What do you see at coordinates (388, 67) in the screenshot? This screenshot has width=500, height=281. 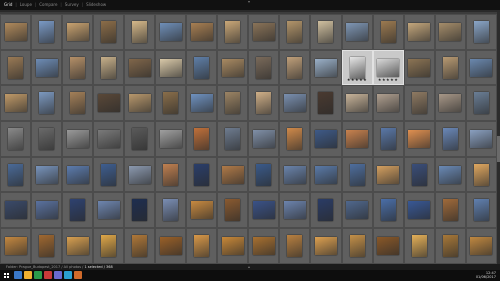 I see `thumbnail-cell: ★★★★★` at bounding box center [388, 67].